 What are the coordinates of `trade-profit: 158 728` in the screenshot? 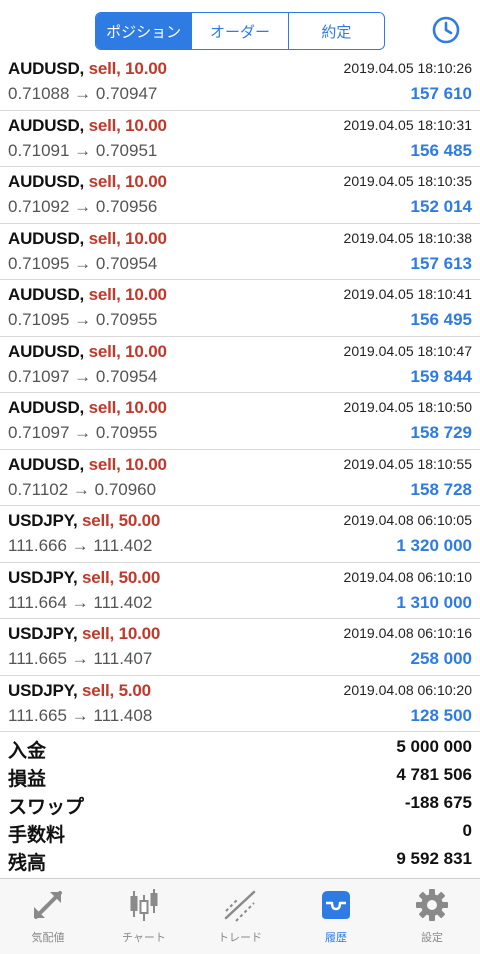 It's located at (441, 489).